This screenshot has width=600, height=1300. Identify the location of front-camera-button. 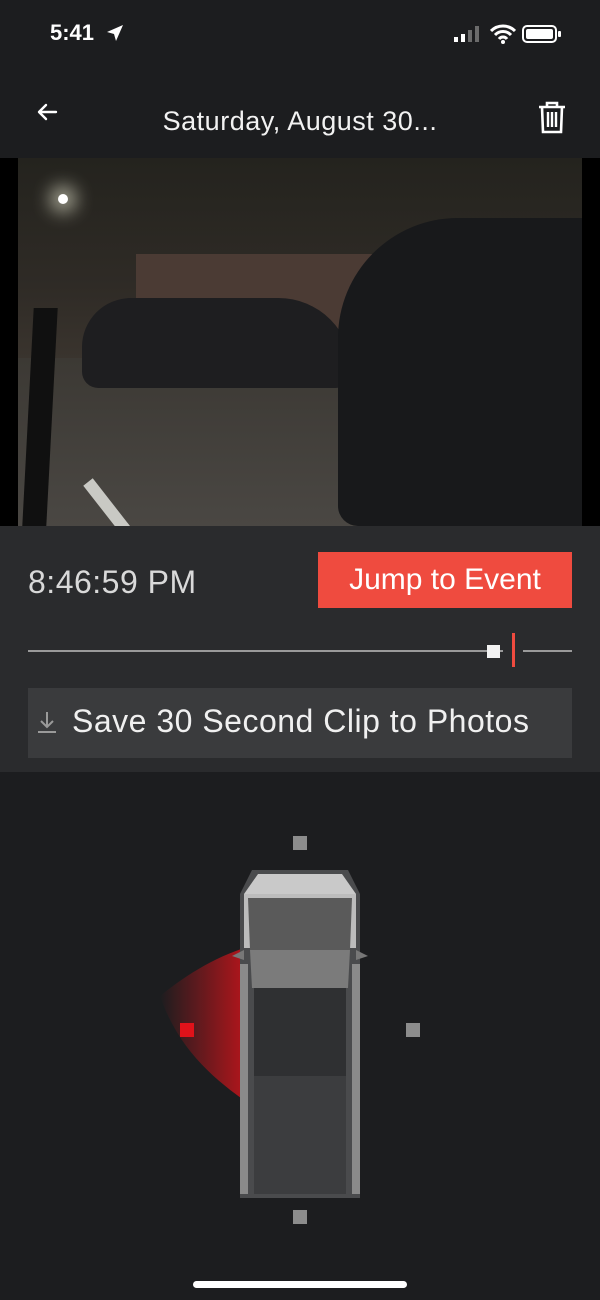
(300, 843).